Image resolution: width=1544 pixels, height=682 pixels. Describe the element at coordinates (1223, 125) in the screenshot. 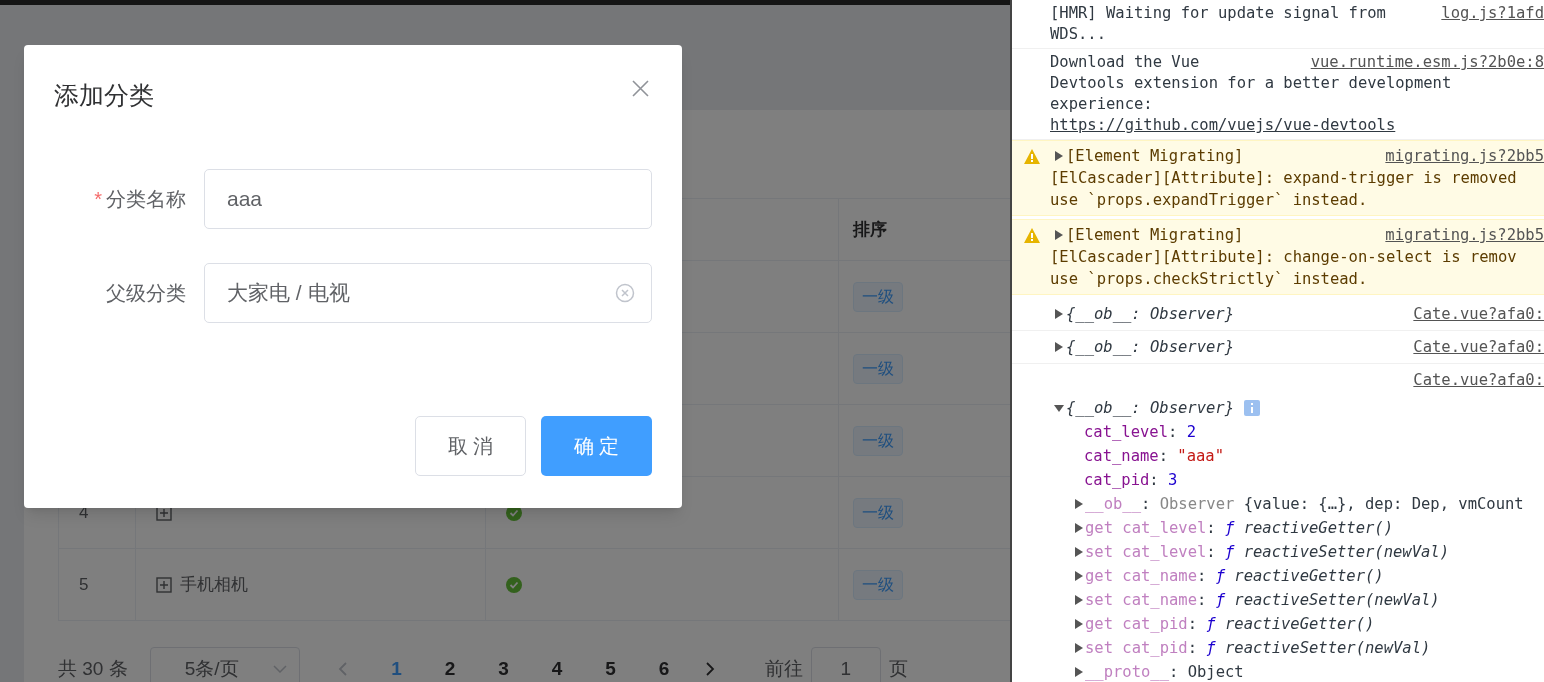

I see `link: https://github.com/vuejs/vue-devtools` at that location.